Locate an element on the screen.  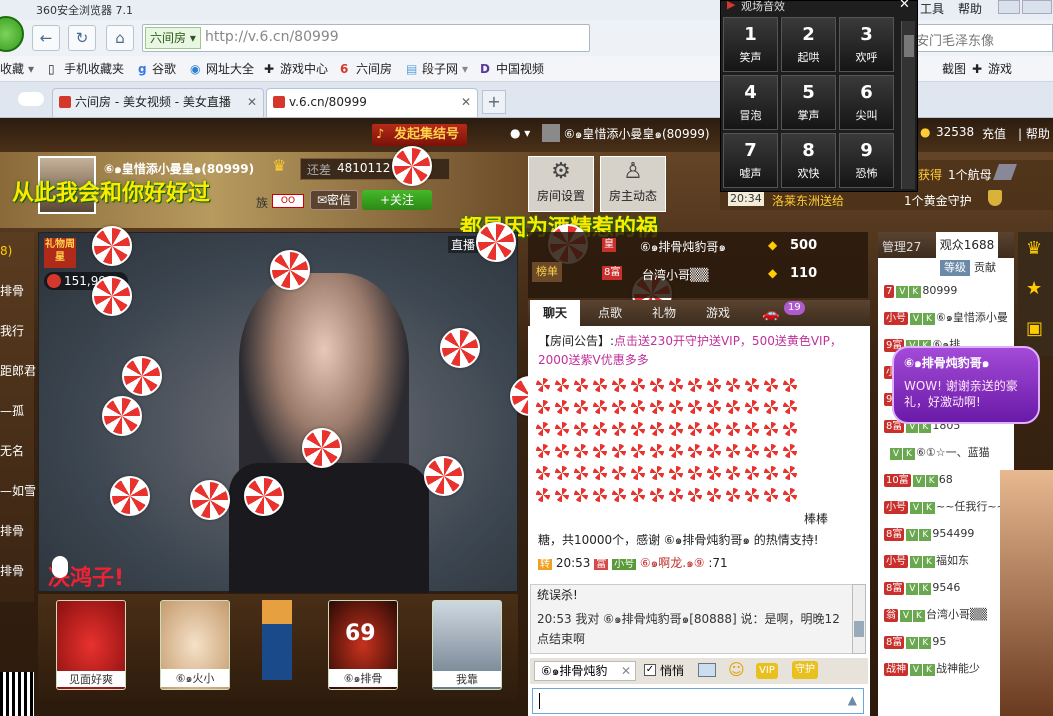
left-list-item: 无名 is located at coordinates (12, 450).